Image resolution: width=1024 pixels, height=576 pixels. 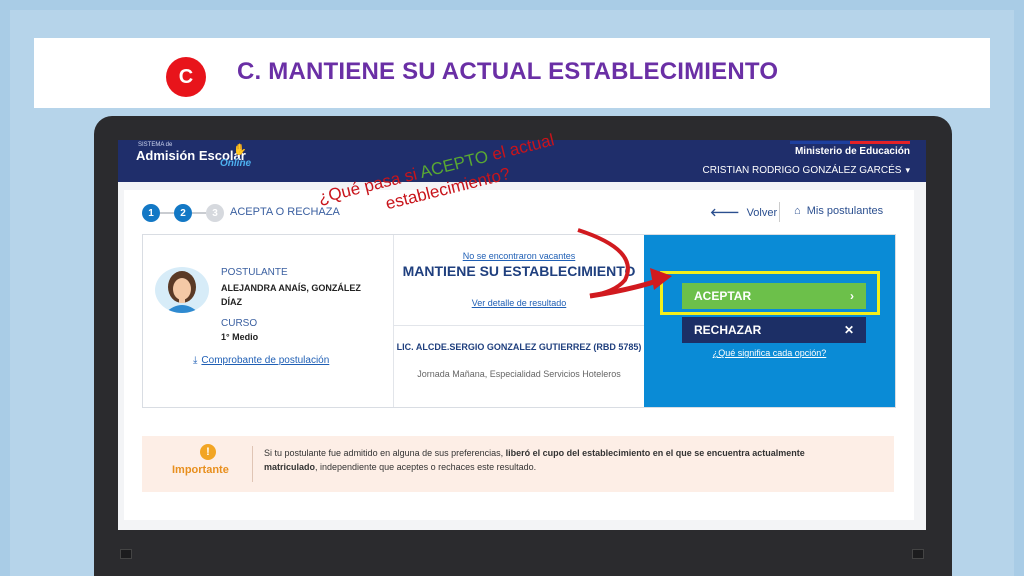 What do you see at coordinates (723, 296) in the screenshot?
I see `accept-label: ACEPTAR` at bounding box center [723, 296].